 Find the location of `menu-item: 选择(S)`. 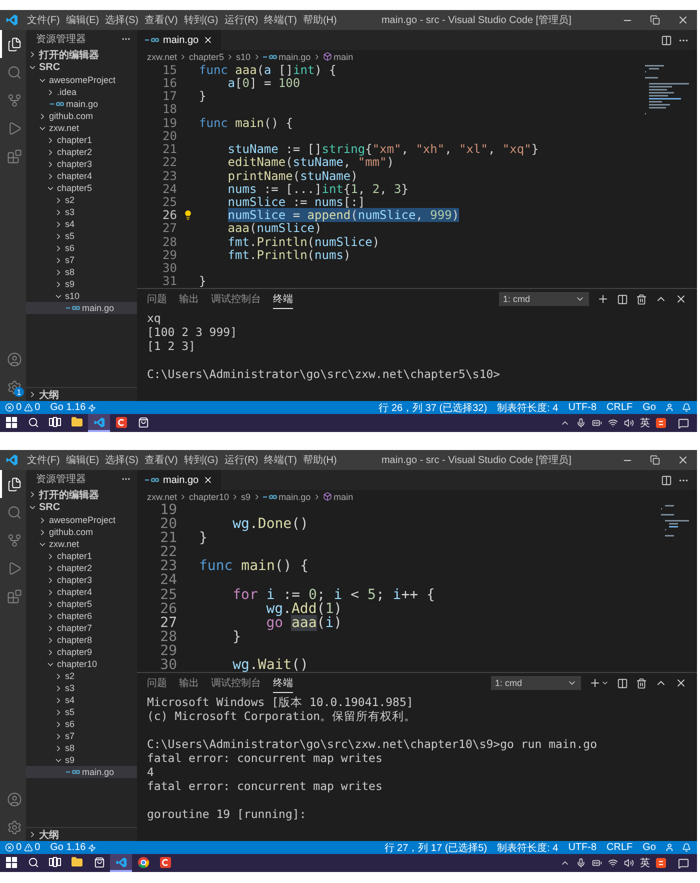

menu-item: 选择(S) is located at coordinates (122, 20).